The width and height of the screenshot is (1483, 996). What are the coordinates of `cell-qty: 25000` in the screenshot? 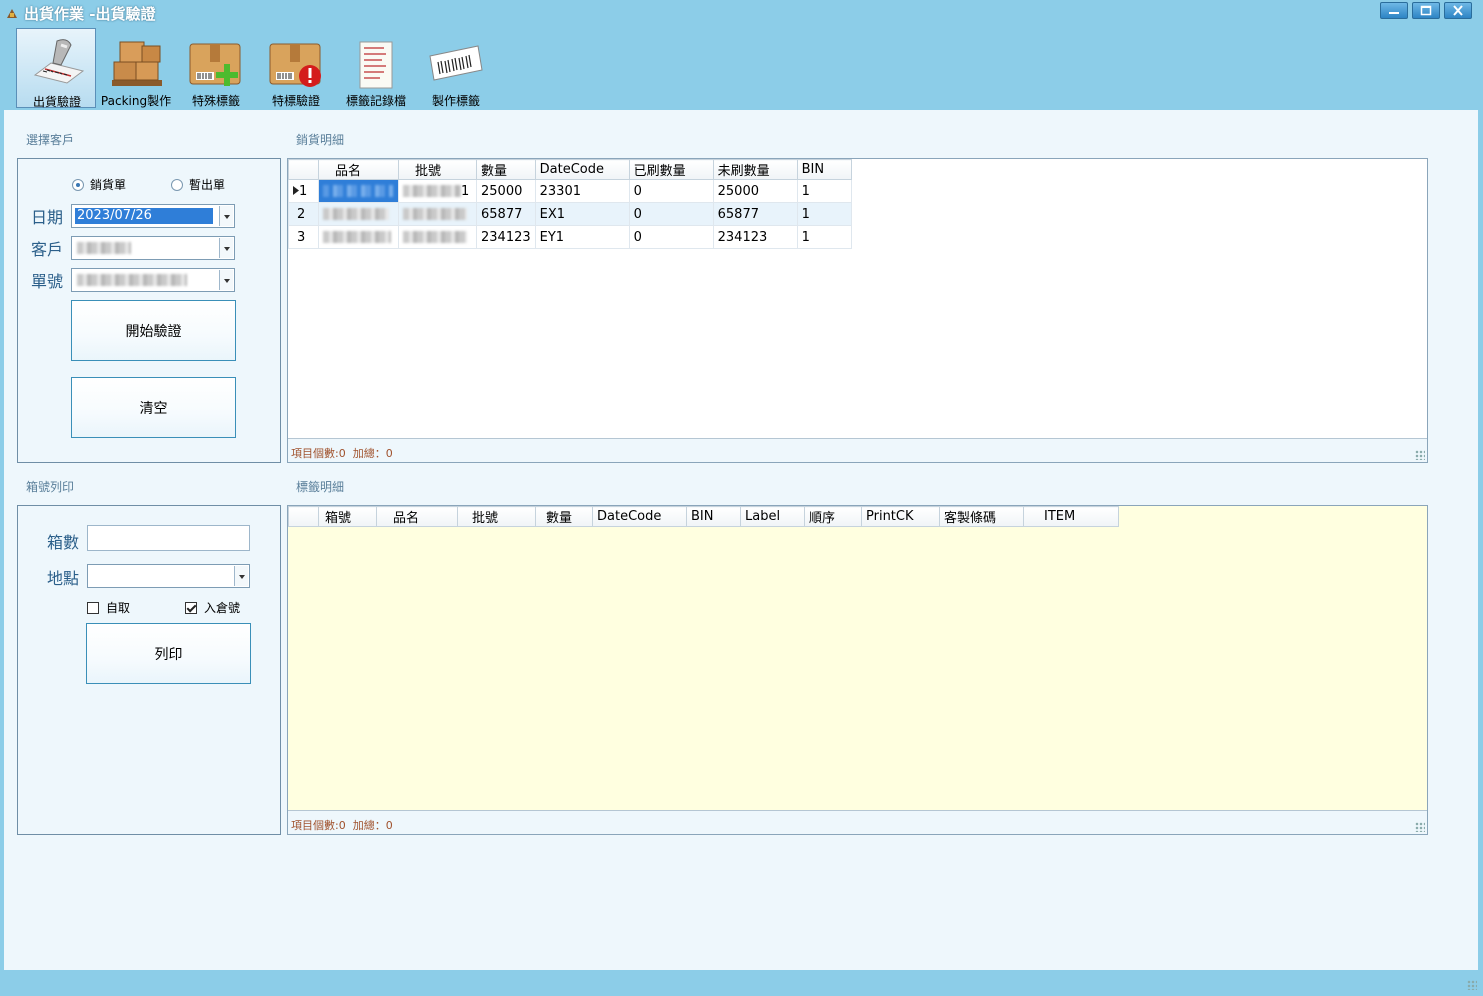 It's located at (506, 191).